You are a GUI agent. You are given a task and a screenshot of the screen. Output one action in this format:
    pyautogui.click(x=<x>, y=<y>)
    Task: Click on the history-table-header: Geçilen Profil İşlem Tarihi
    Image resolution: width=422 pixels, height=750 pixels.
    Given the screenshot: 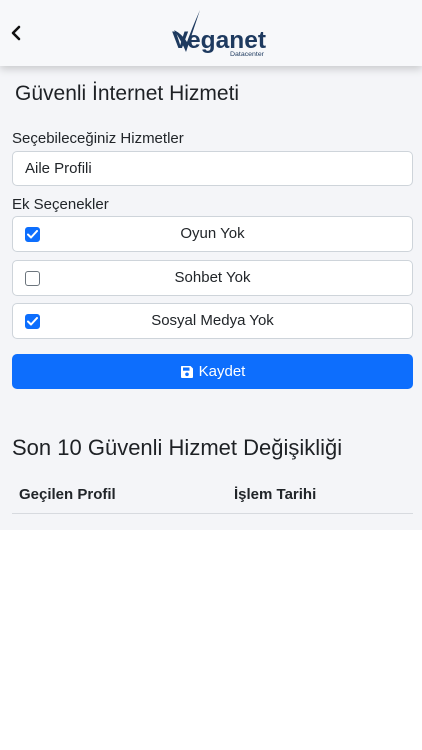 What is the action you would take?
    pyautogui.click(x=212, y=495)
    